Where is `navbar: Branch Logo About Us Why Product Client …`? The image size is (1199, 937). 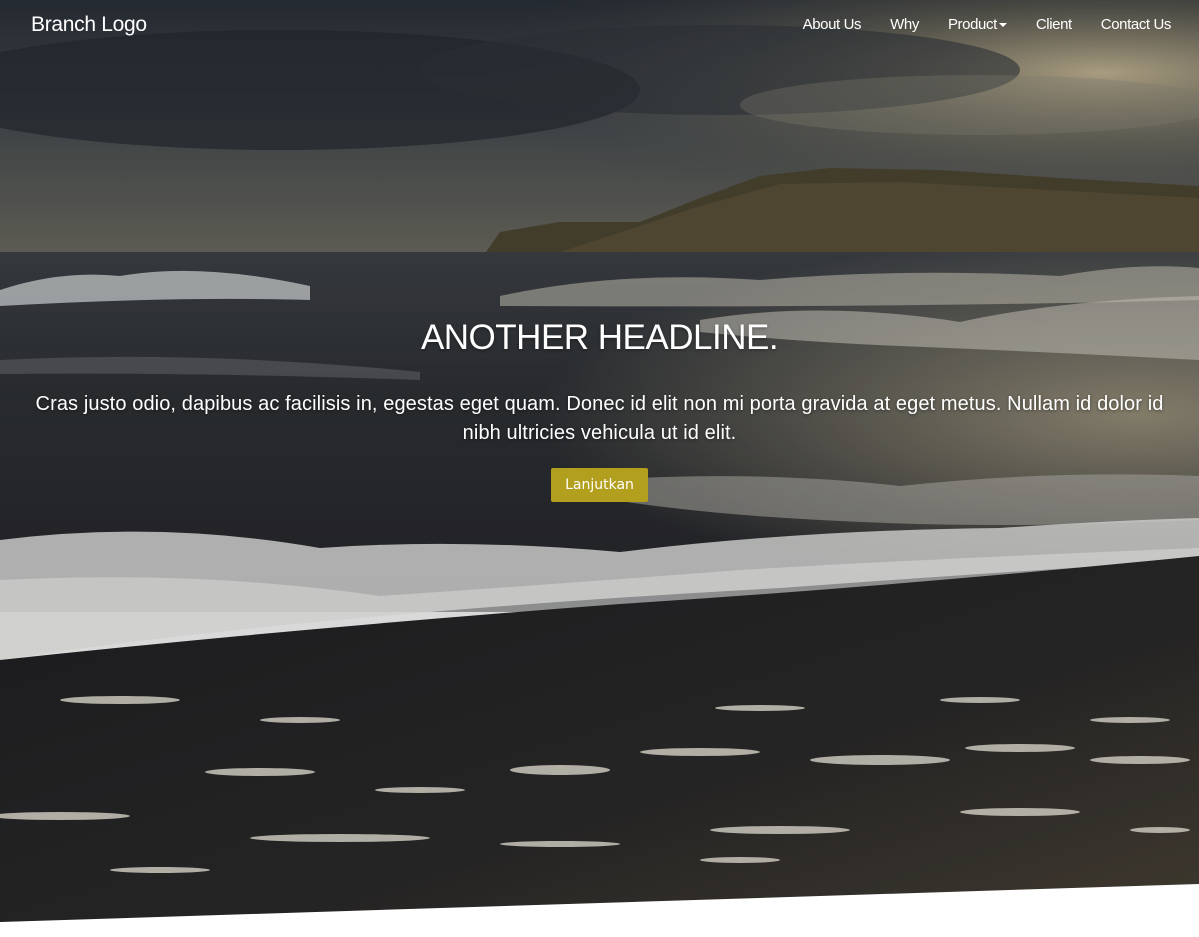 navbar: Branch Logo About Us Why Product Client … is located at coordinates (599, 26).